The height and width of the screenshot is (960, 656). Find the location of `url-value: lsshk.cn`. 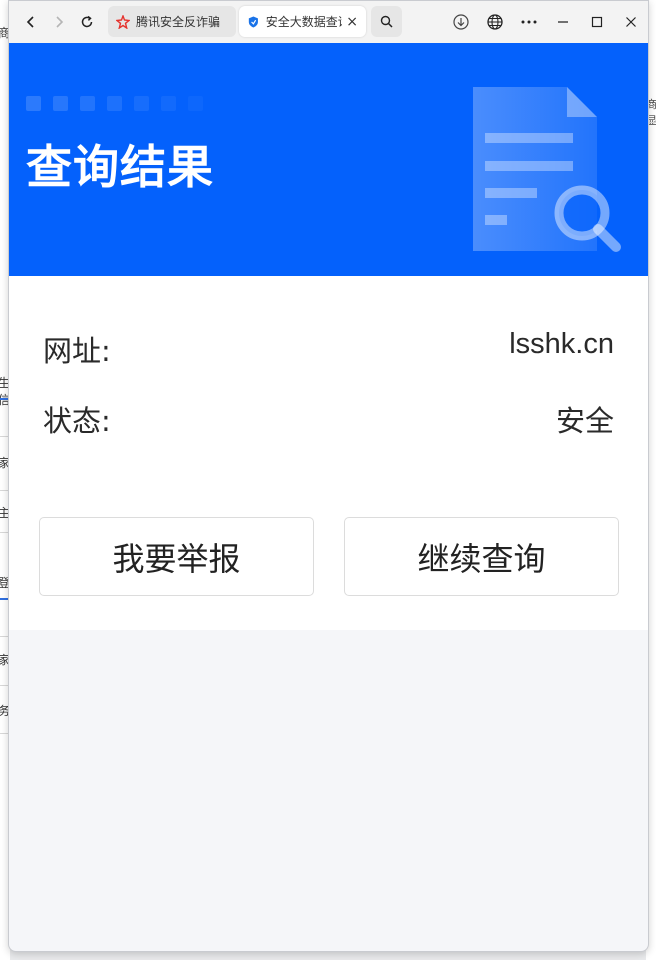

url-value: lsshk.cn is located at coordinates (561, 344).